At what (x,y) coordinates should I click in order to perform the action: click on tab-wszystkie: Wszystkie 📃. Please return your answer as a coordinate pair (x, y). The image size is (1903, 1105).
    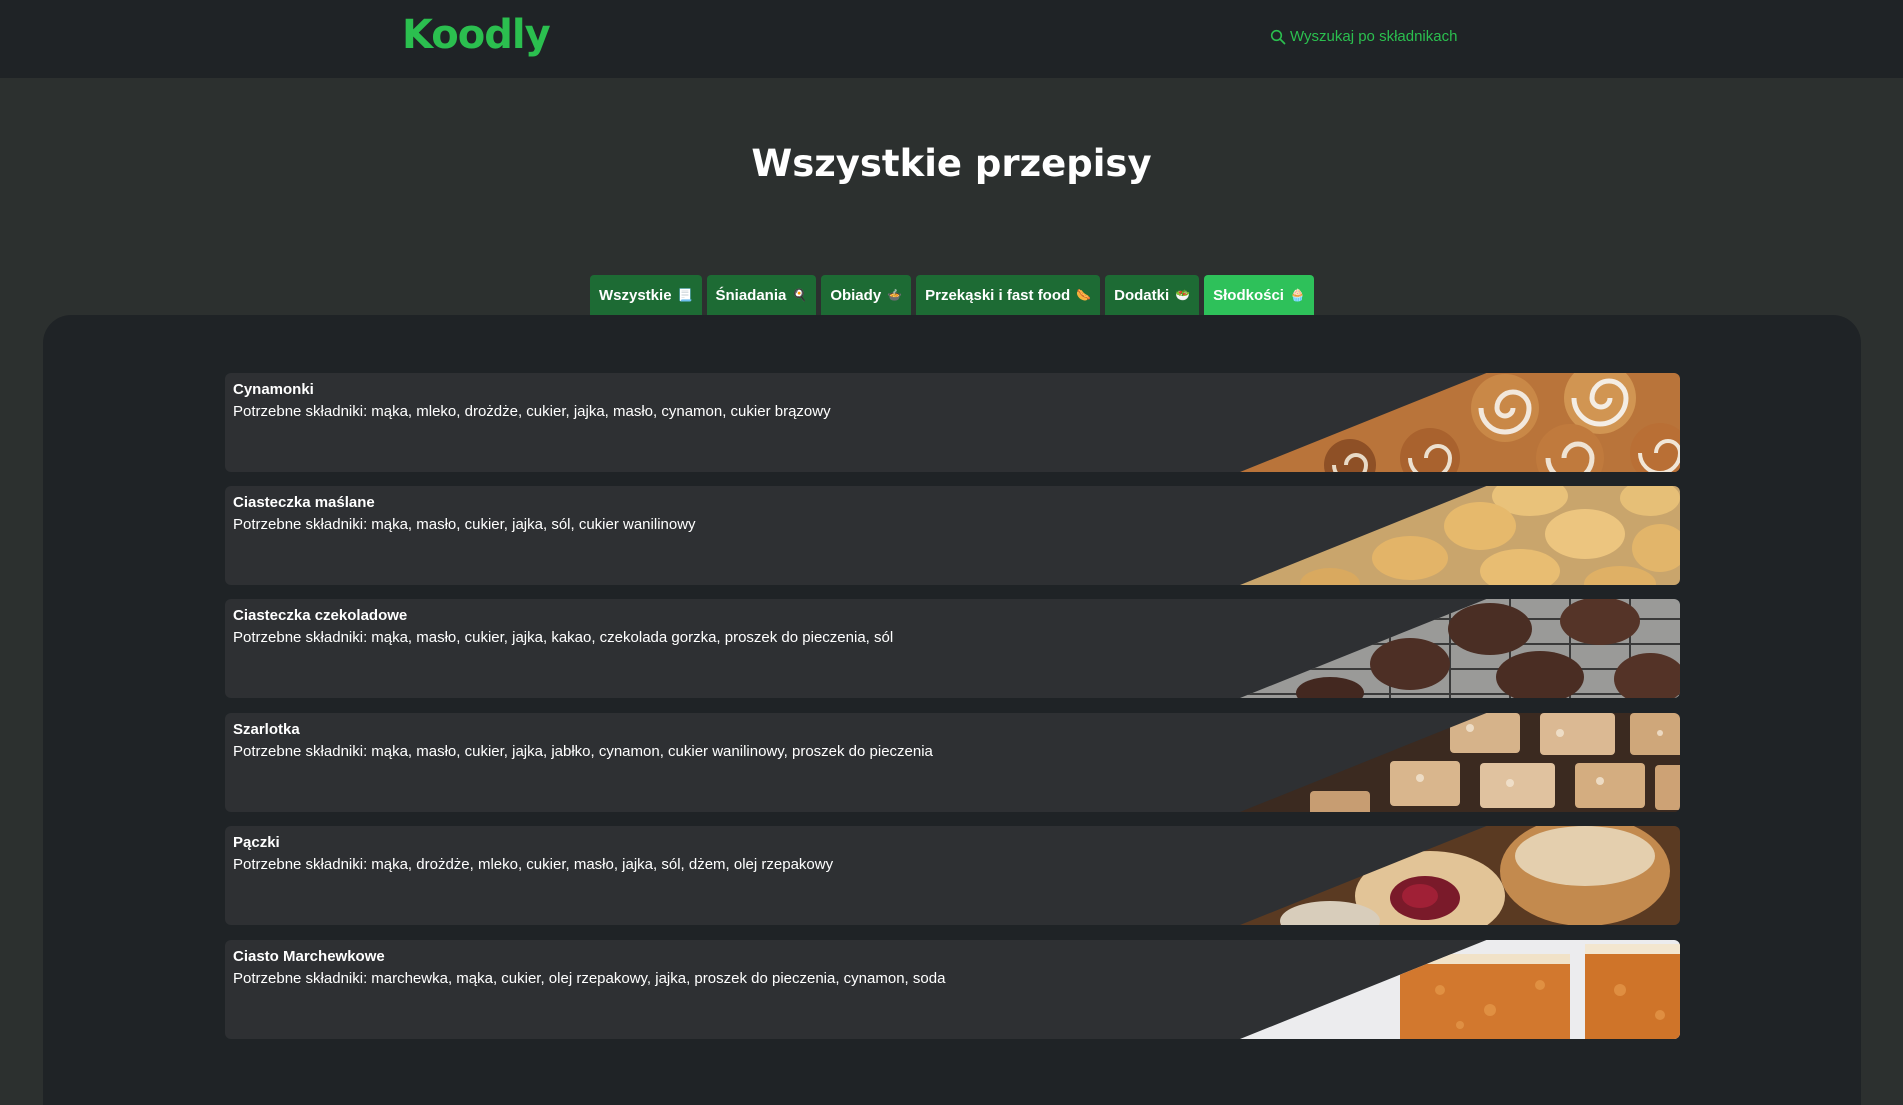
    Looking at the image, I should click on (646, 295).